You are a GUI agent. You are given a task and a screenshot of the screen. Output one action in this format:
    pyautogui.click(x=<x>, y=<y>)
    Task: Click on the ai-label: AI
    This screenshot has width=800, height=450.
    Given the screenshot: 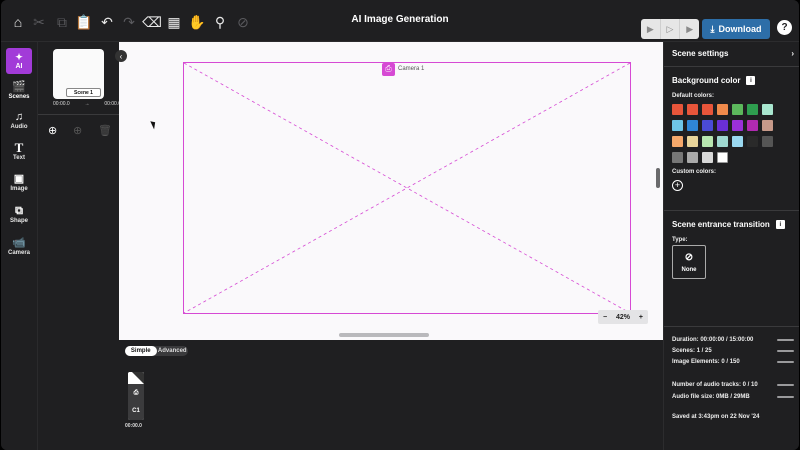 What is the action you would take?
    pyautogui.click(x=19, y=66)
    